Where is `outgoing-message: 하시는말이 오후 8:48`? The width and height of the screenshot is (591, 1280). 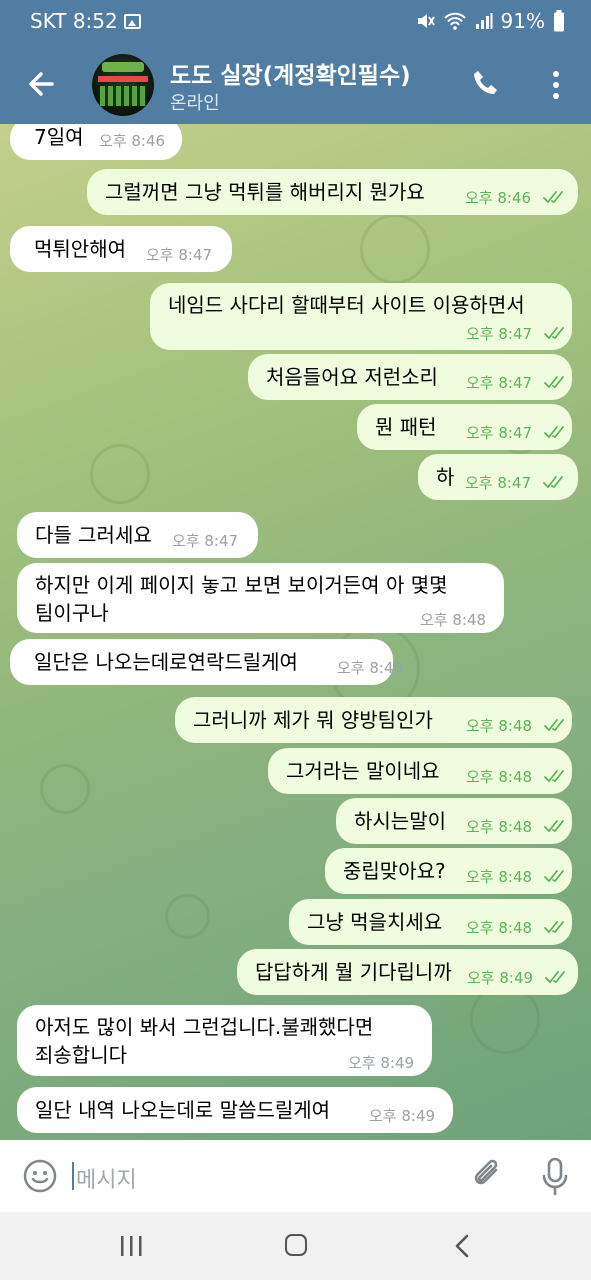 outgoing-message: 하시는말이 오후 8:48 is located at coordinates (454, 821).